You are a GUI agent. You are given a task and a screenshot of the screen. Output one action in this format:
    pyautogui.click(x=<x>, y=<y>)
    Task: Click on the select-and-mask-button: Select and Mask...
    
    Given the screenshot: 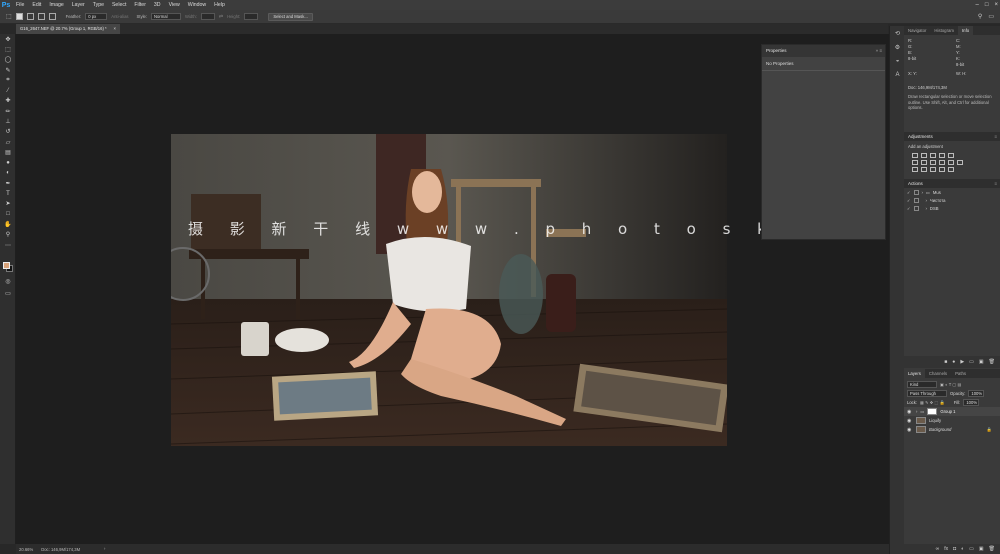 What is the action you would take?
    pyautogui.click(x=290, y=16)
    